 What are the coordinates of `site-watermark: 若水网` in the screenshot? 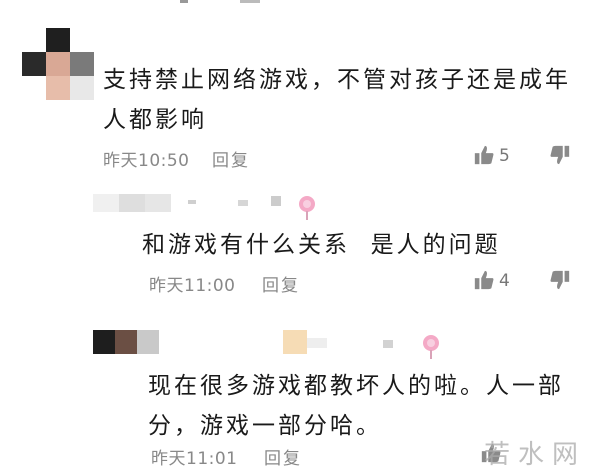 It's located at (534, 455).